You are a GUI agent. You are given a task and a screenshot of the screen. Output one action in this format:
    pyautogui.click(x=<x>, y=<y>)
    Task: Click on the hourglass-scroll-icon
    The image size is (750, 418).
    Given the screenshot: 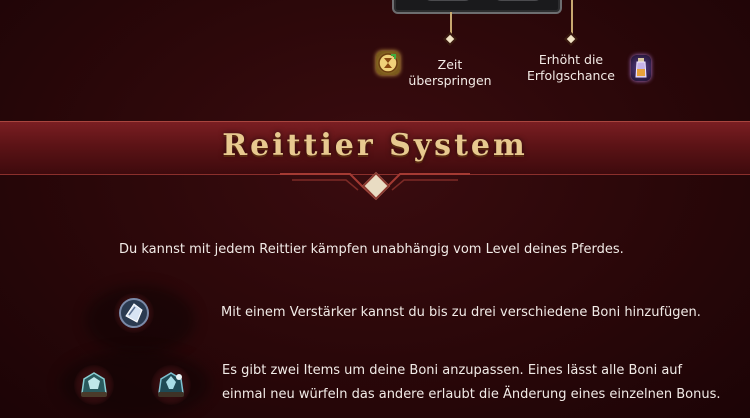 What is the action you would take?
    pyautogui.click(x=388, y=63)
    